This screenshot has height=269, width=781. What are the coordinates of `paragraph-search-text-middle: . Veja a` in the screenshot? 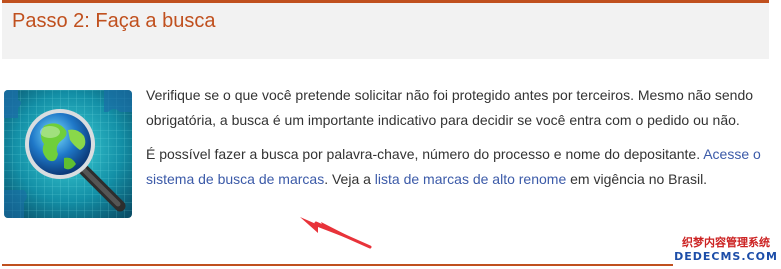 It's located at (349, 179).